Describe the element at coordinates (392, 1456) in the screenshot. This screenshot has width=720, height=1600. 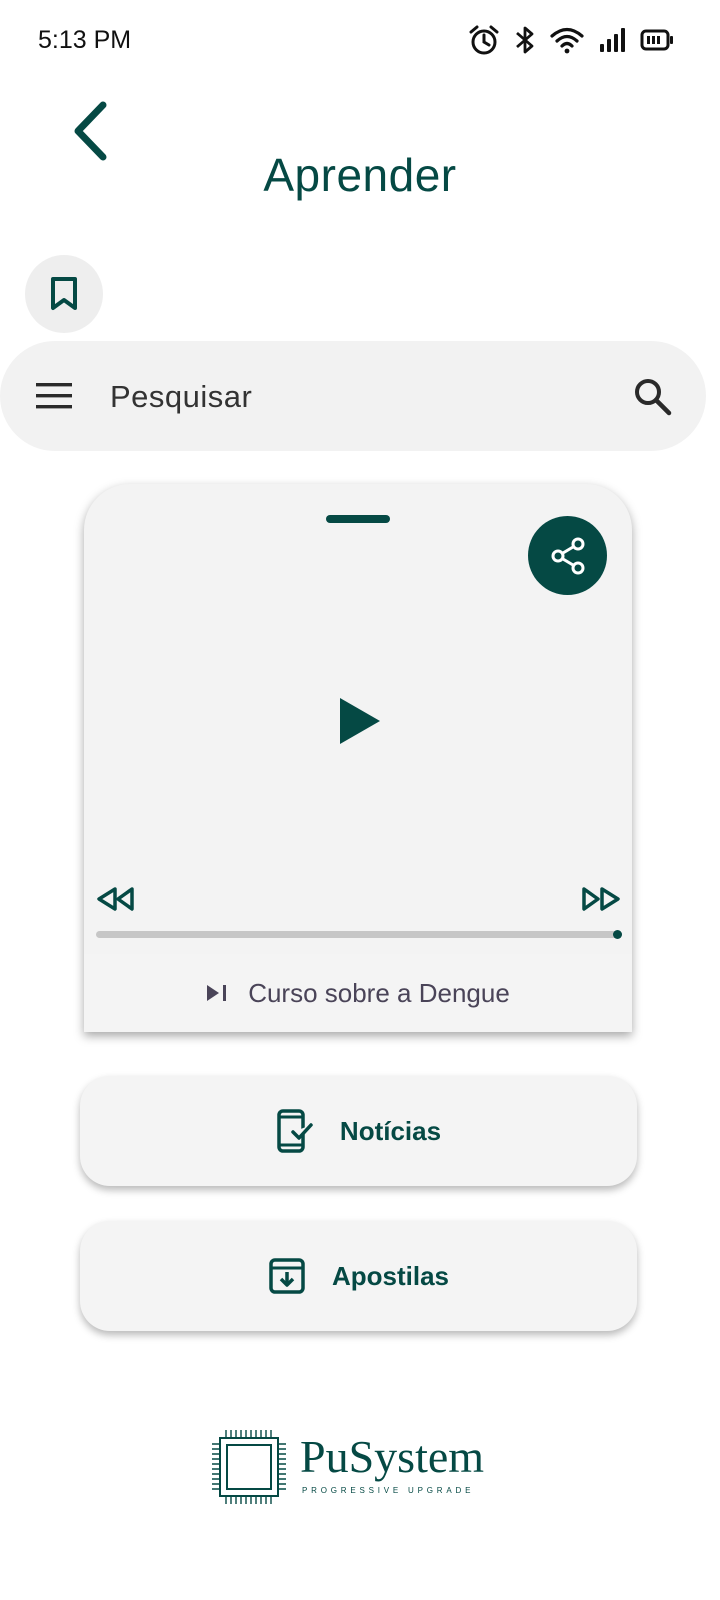
I see `logo-name: PuSystem` at that location.